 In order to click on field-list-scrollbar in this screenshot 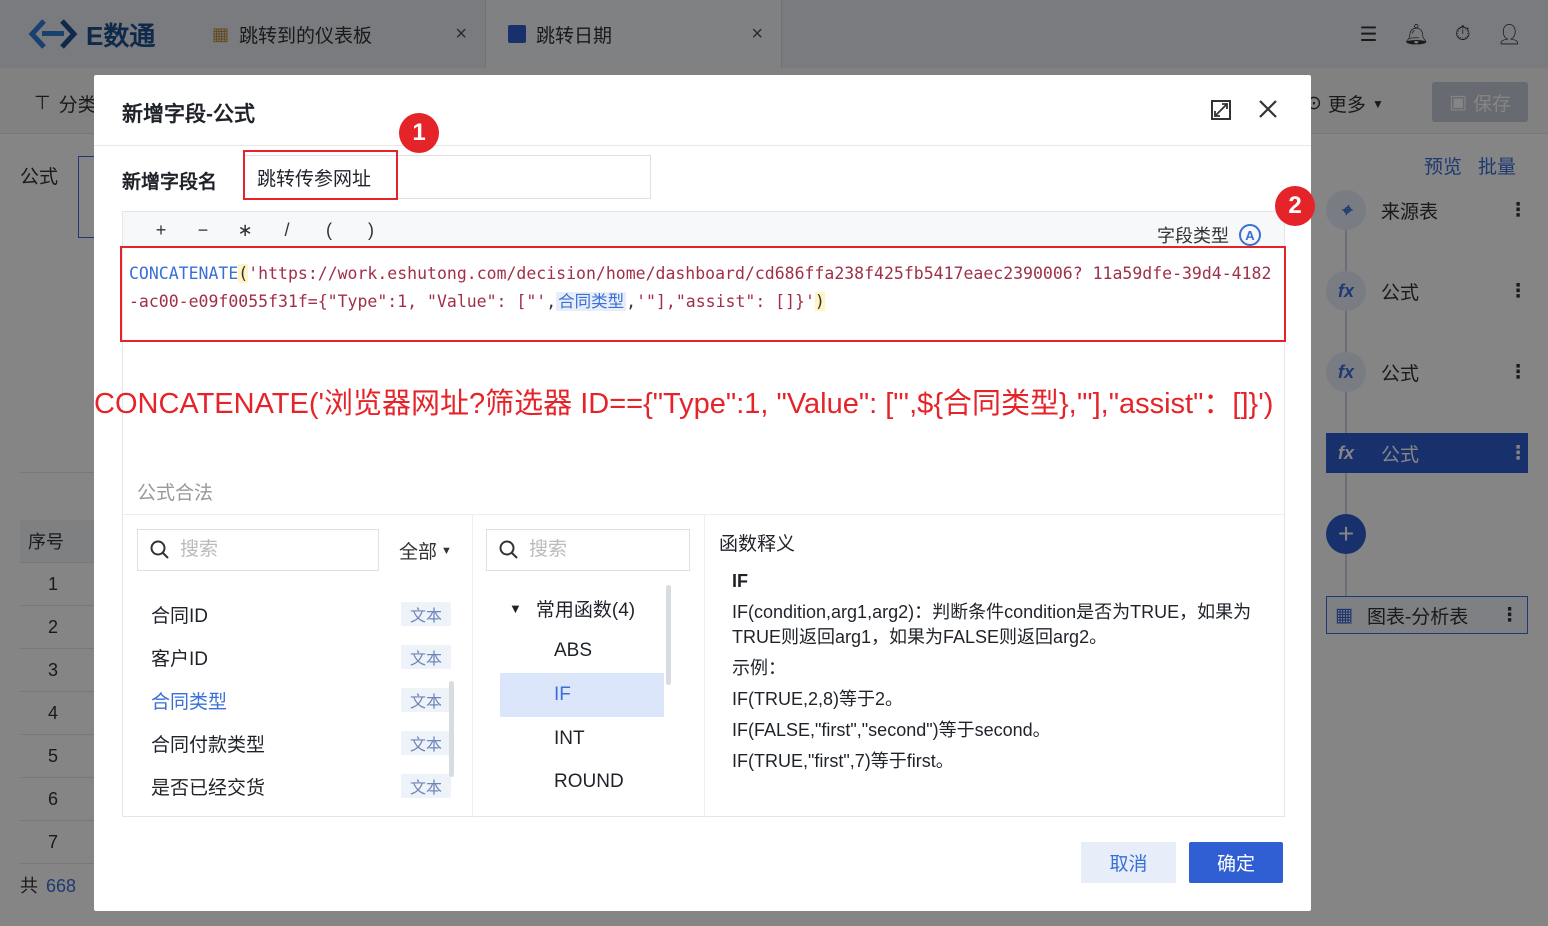, I will do `click(451, 729)`.